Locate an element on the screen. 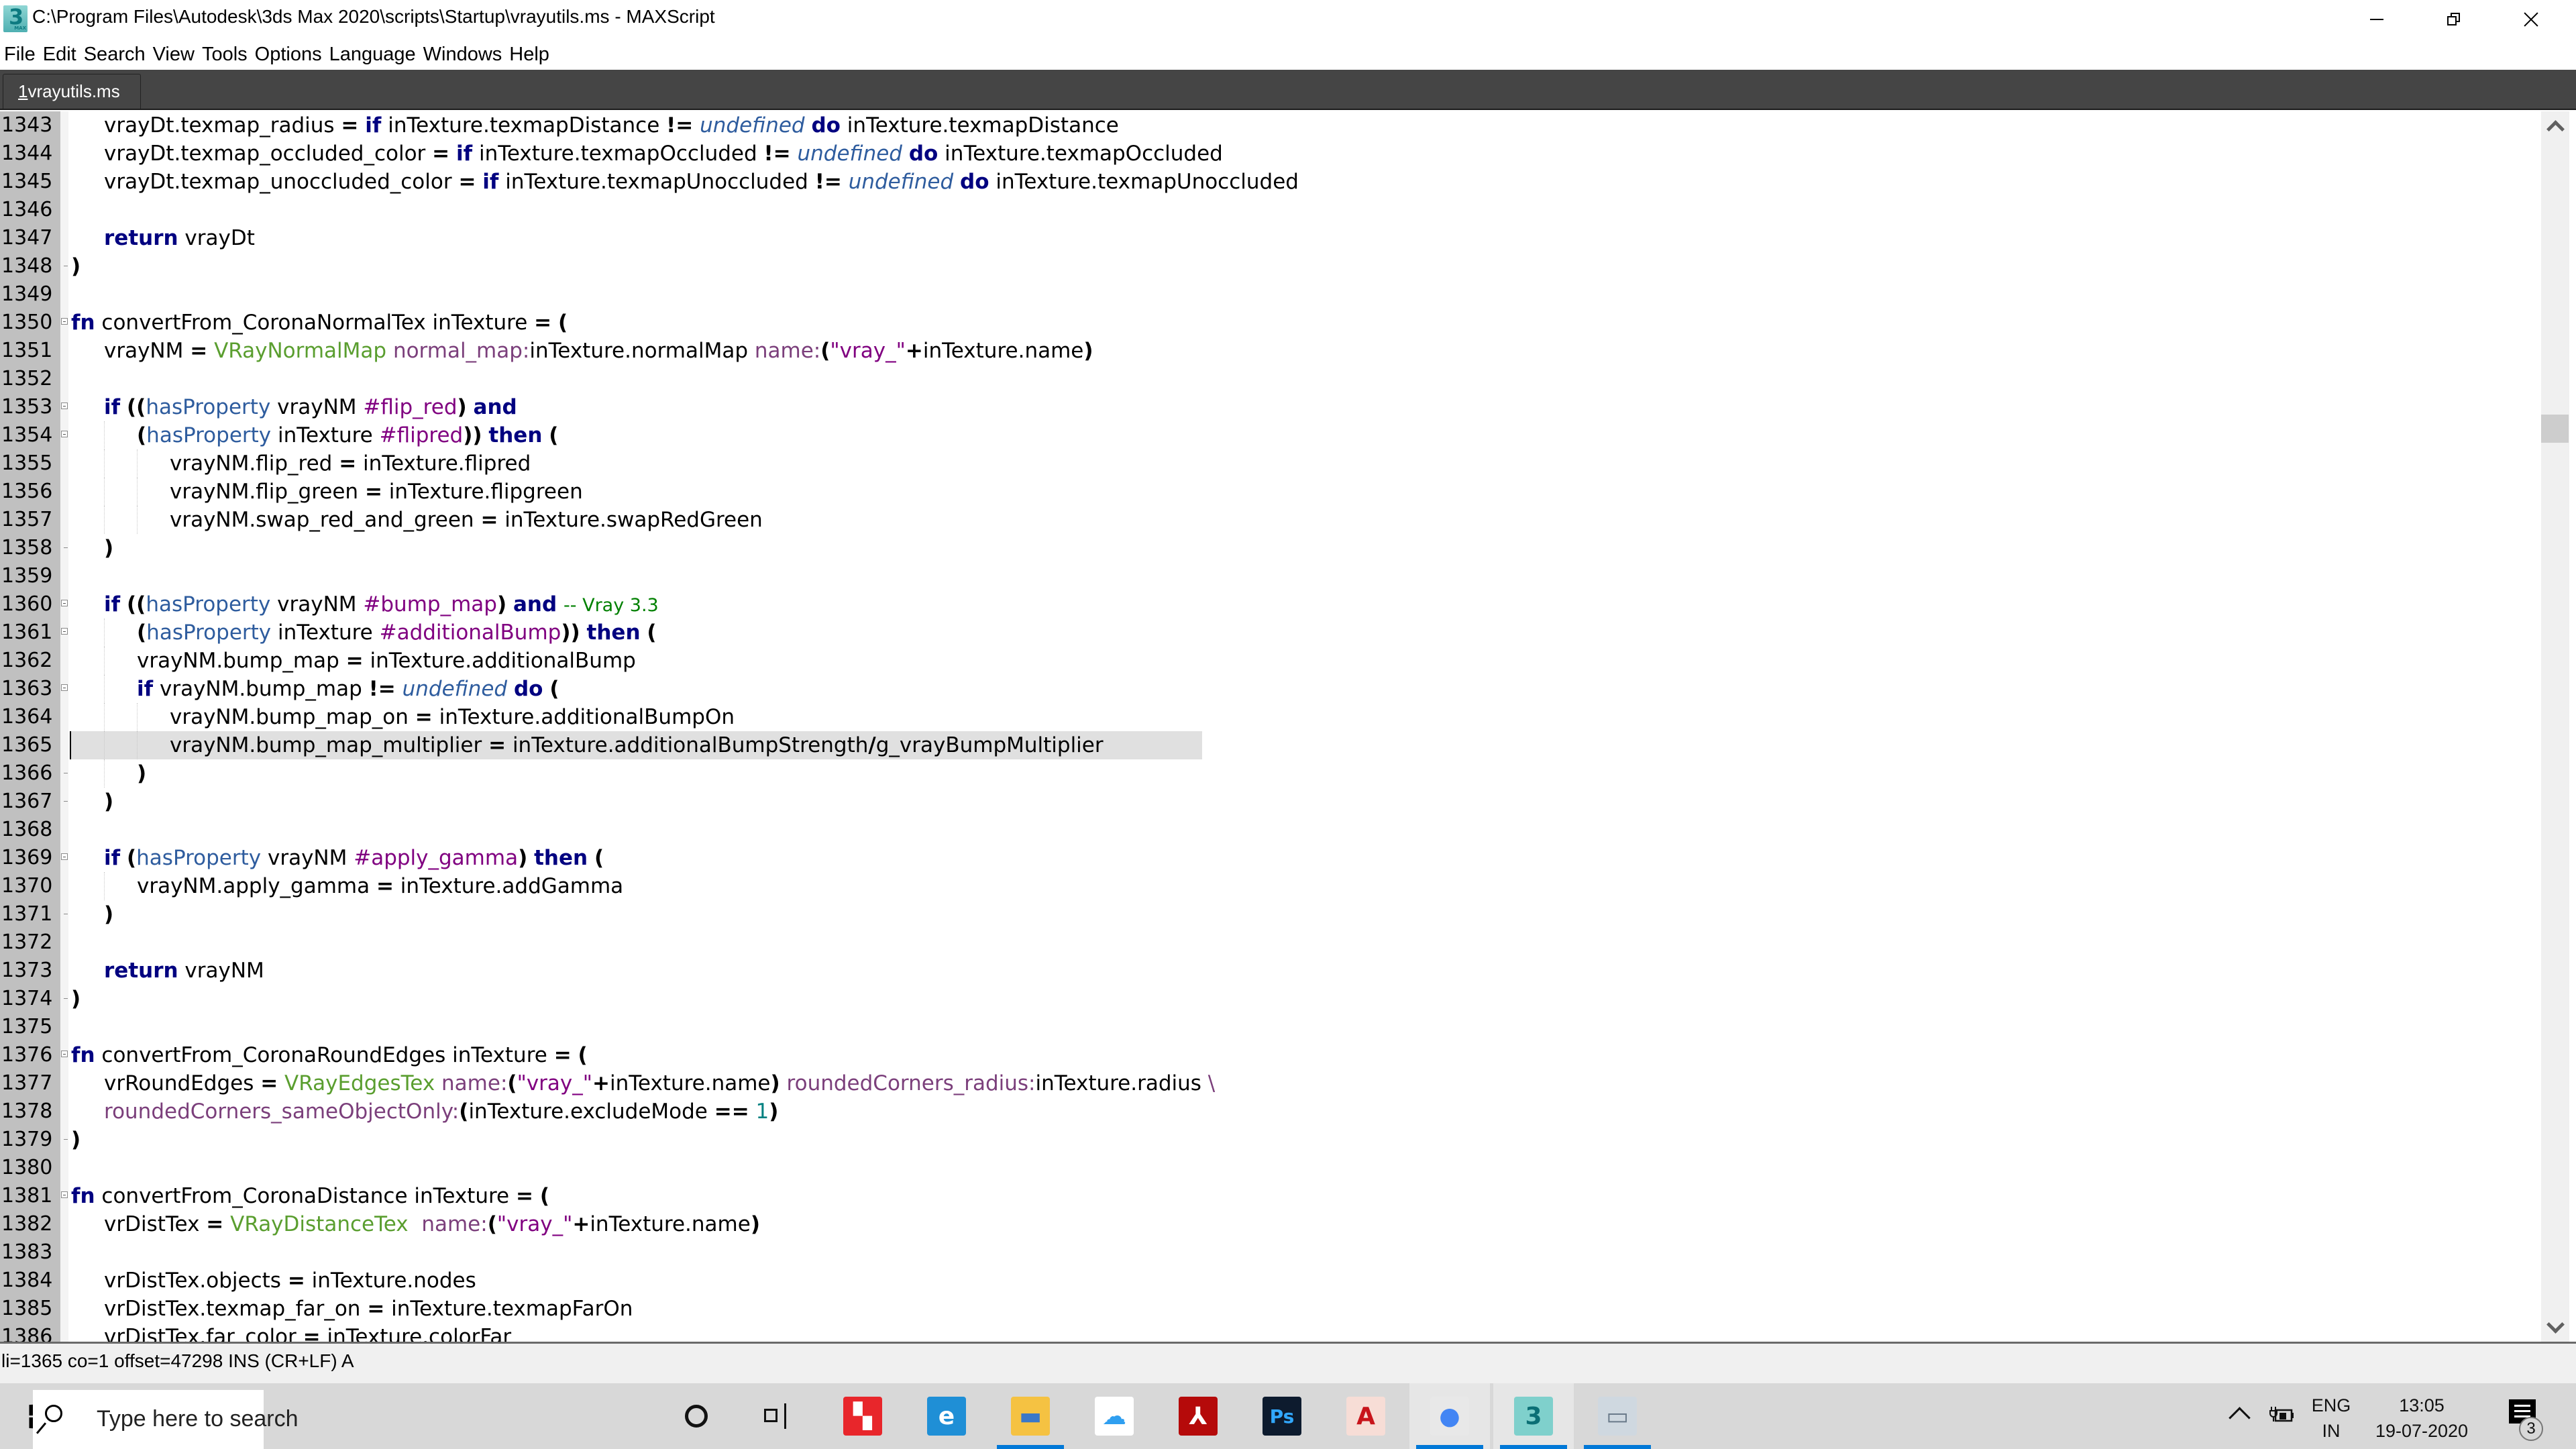 The image size is (2576, 1449). clock: 13:05 19-07-2020 is located at coordinates (2421, 1418).